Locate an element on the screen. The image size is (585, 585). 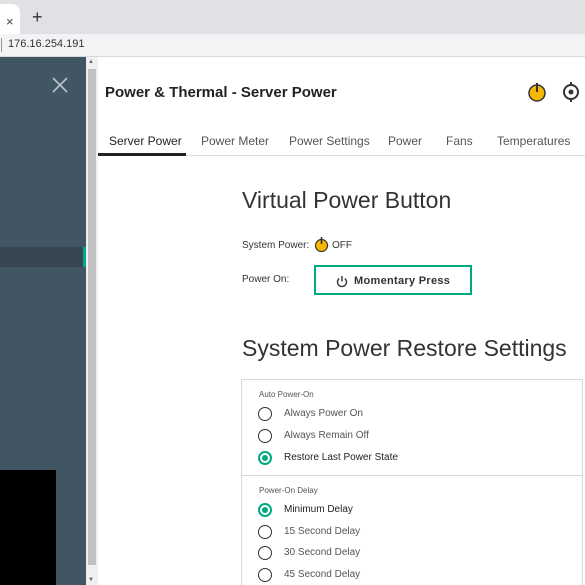
radio-label: 45 Second Delay is located at coordinates (322, 574).